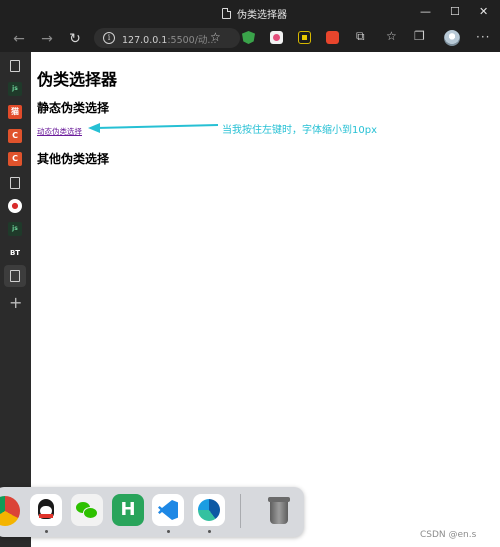  What do you see at coordinates (157, 126) in the screenshot?
I see `annotation-arrow-line` at bounding box center [157, 126].